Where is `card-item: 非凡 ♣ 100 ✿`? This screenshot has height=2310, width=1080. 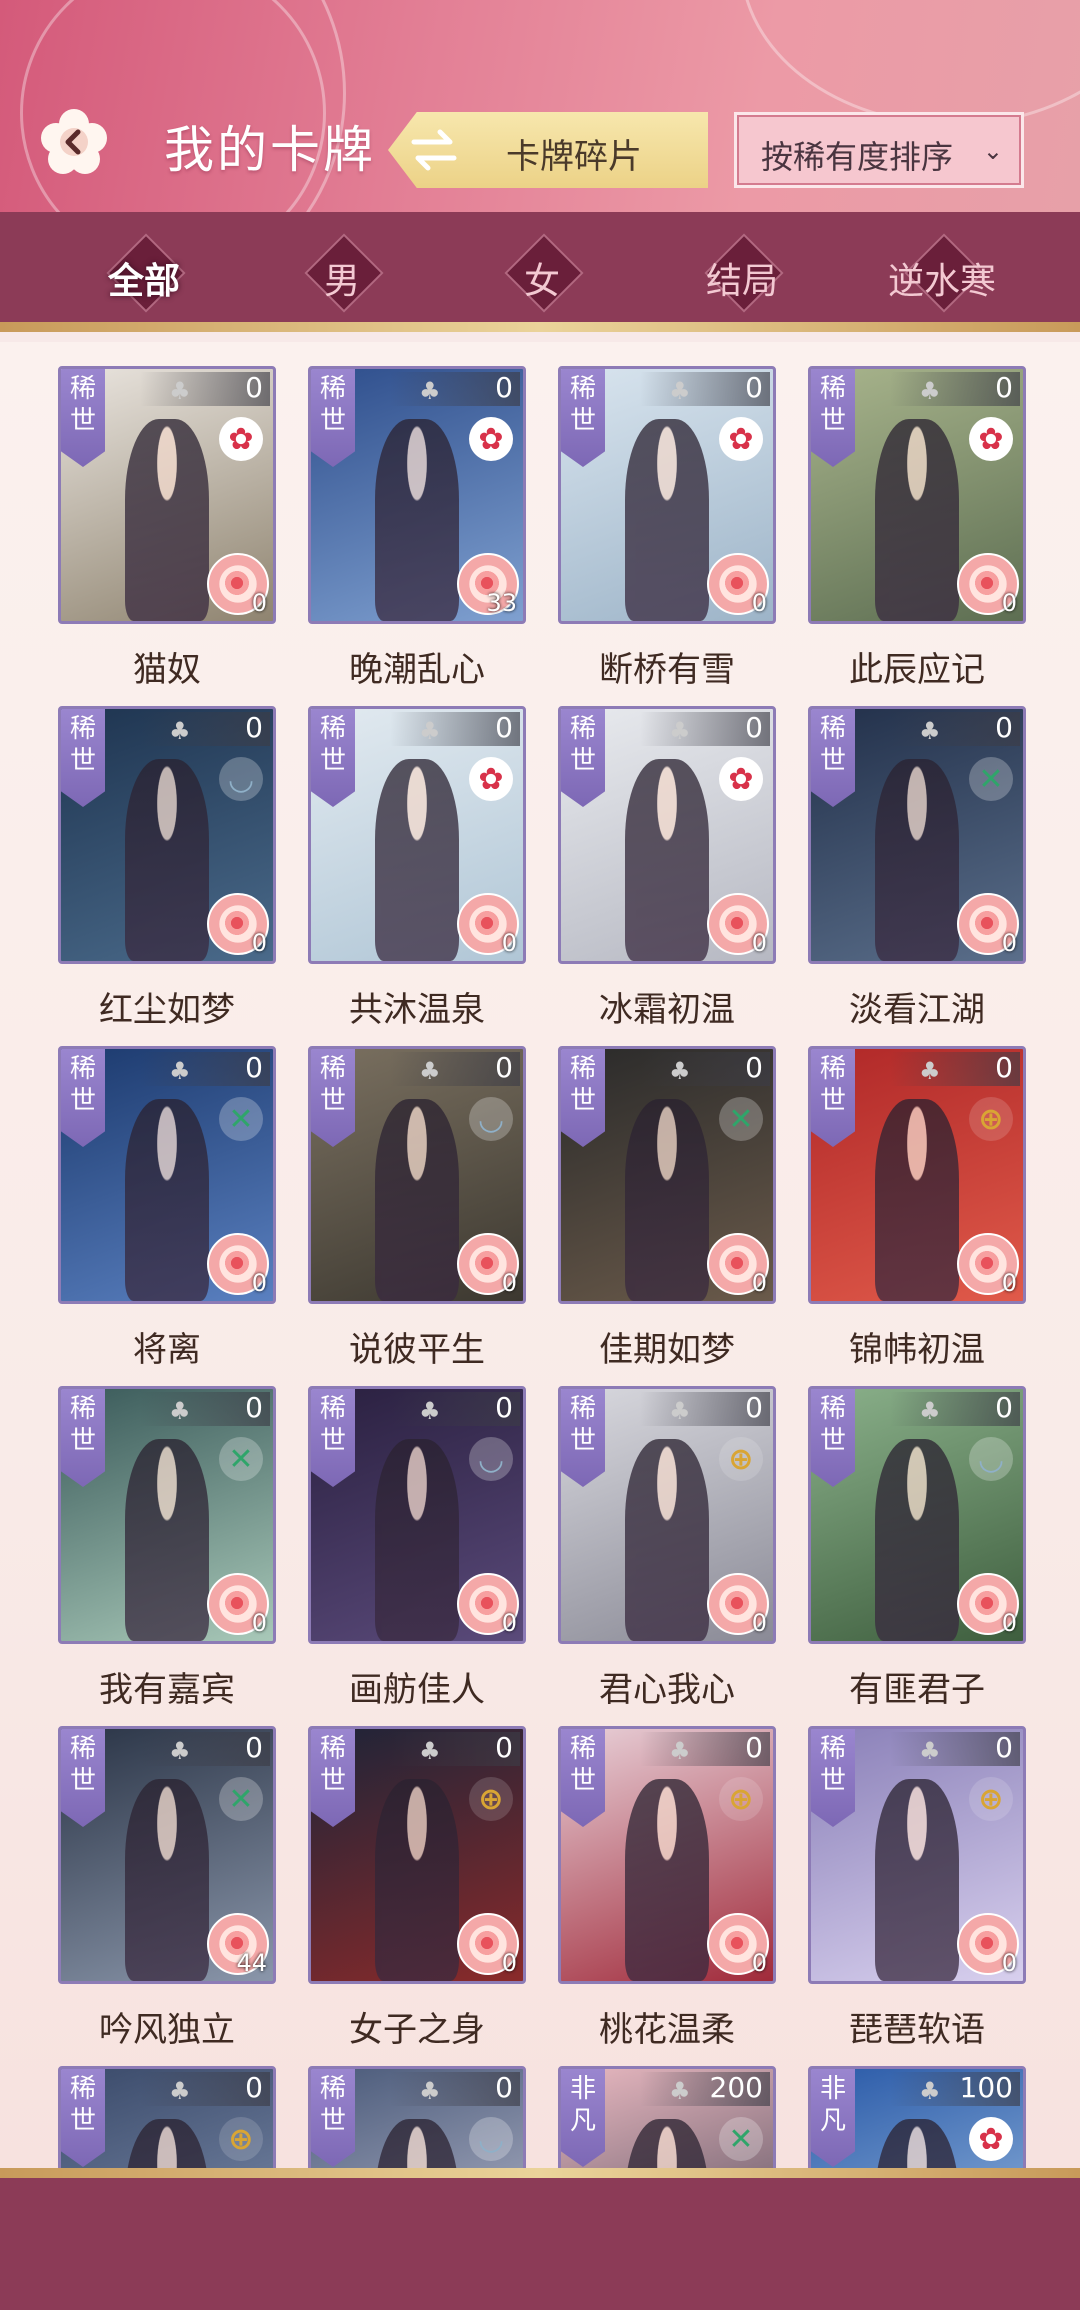 card-item: 非凡 ♣ 100 ✿ is located at coordinates (917, 2117).